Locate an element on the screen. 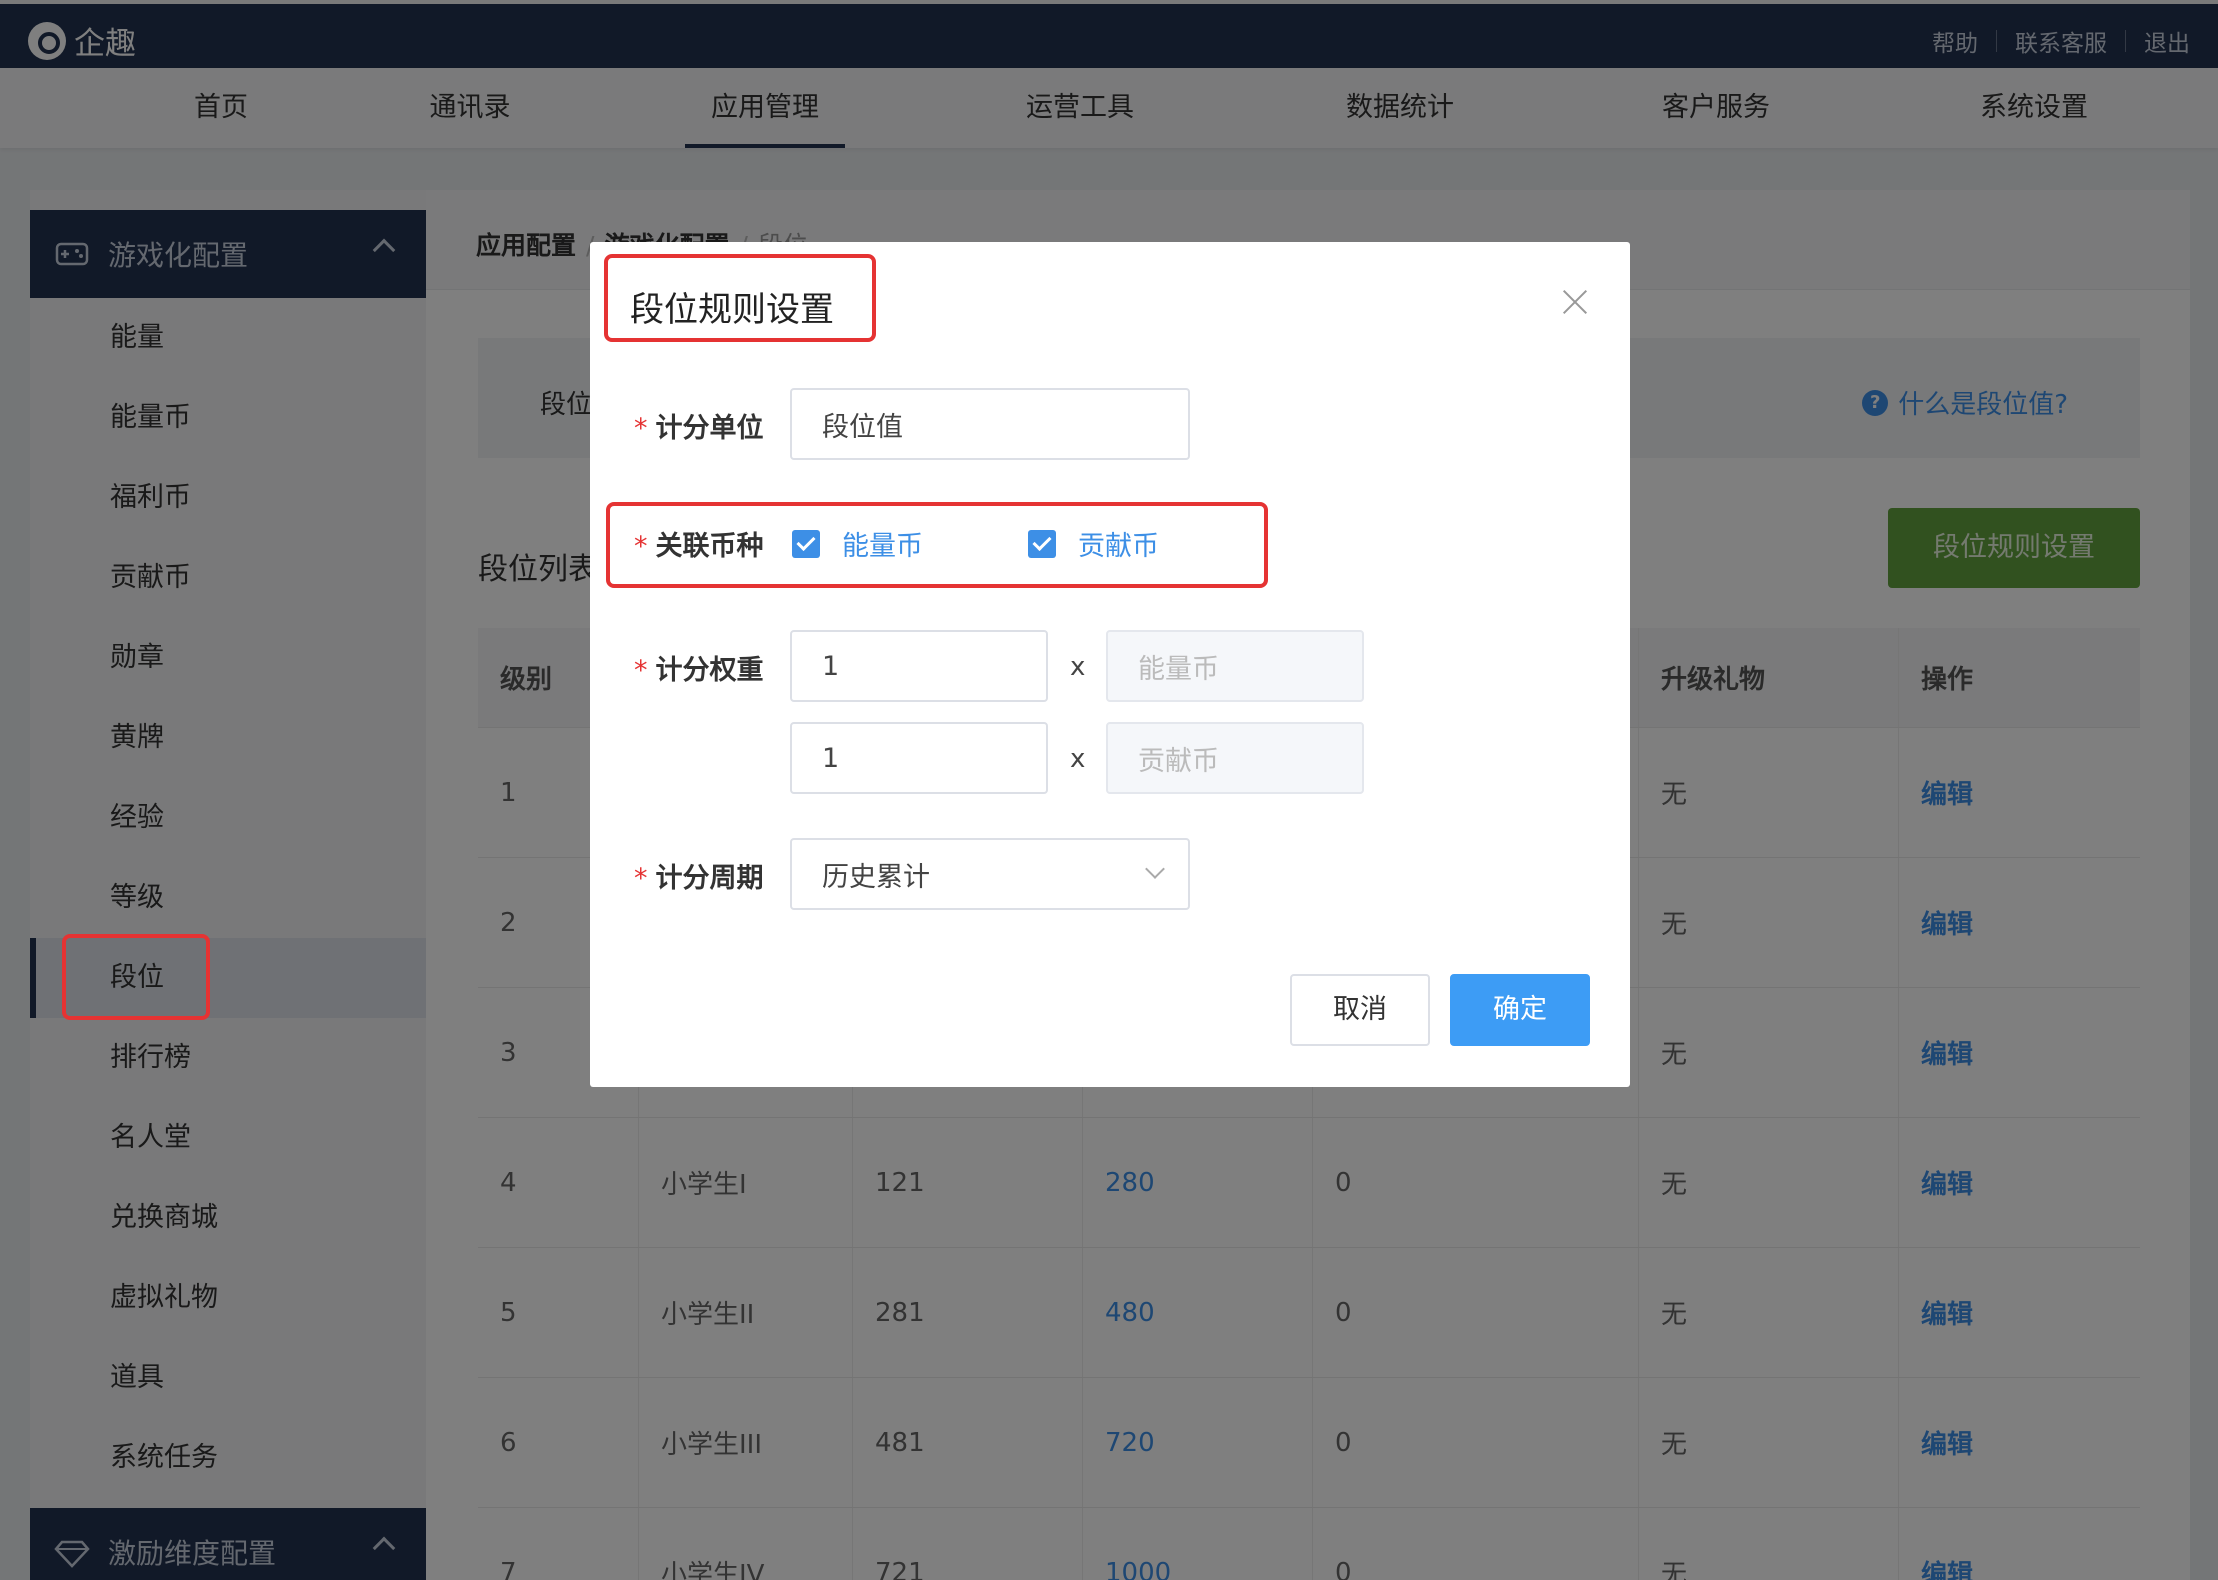  cancel-button: 取消 is located at coordinates (1360, 1010).